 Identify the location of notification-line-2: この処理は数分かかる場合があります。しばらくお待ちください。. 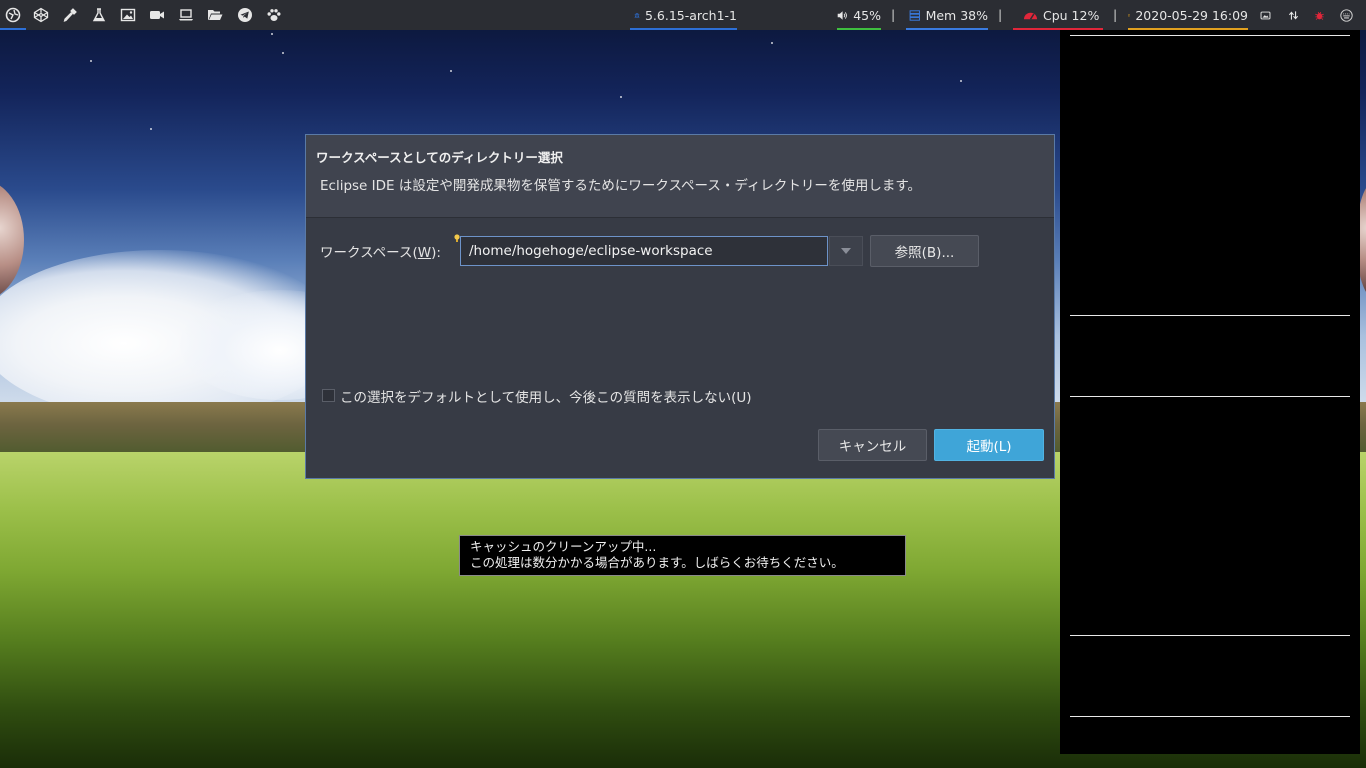
(657, 562).